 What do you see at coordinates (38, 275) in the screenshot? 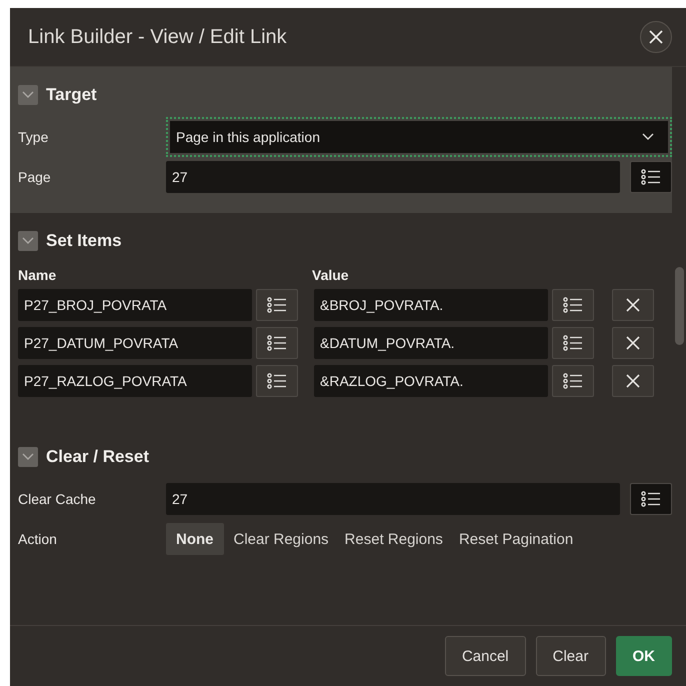
I see `column-header: Name` at bounding box center [38, 275].